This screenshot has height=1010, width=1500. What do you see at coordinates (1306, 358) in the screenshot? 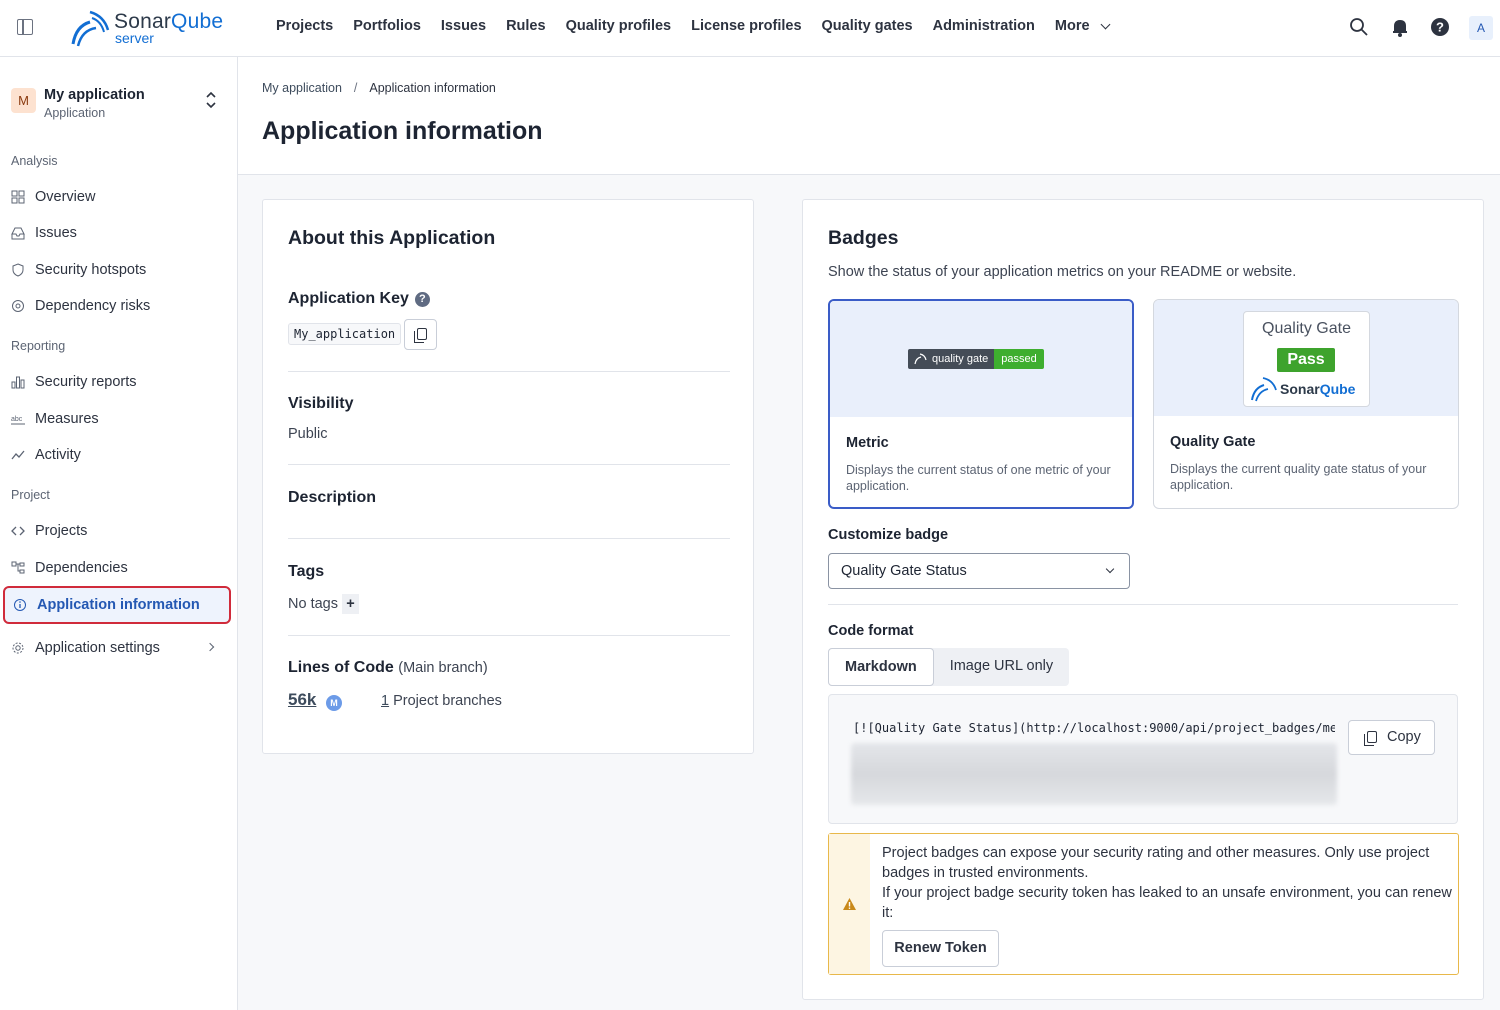
I see `quality-gate-badge-preview: Quality Gate Pass SonarQube` at bounding box center [1306, 358].